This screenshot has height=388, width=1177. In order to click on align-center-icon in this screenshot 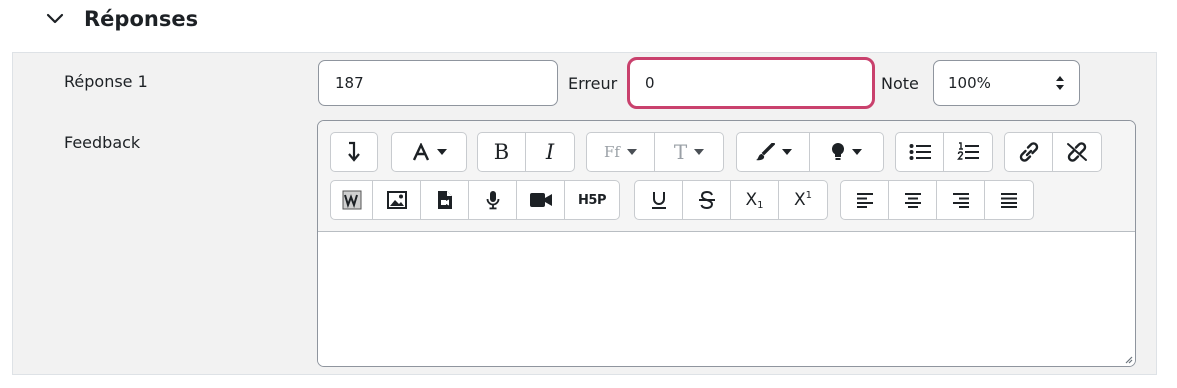, I will do `click(912, 200)`.